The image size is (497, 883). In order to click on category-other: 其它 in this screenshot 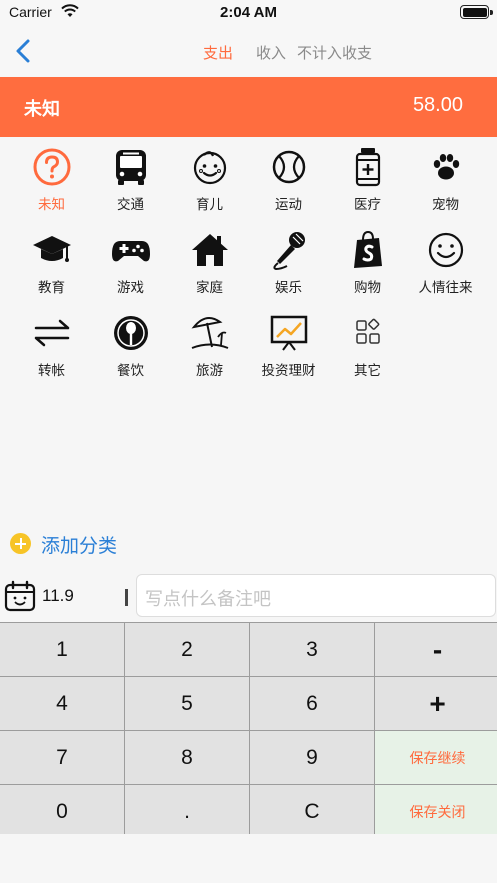, I will do `click(367, 344)`.